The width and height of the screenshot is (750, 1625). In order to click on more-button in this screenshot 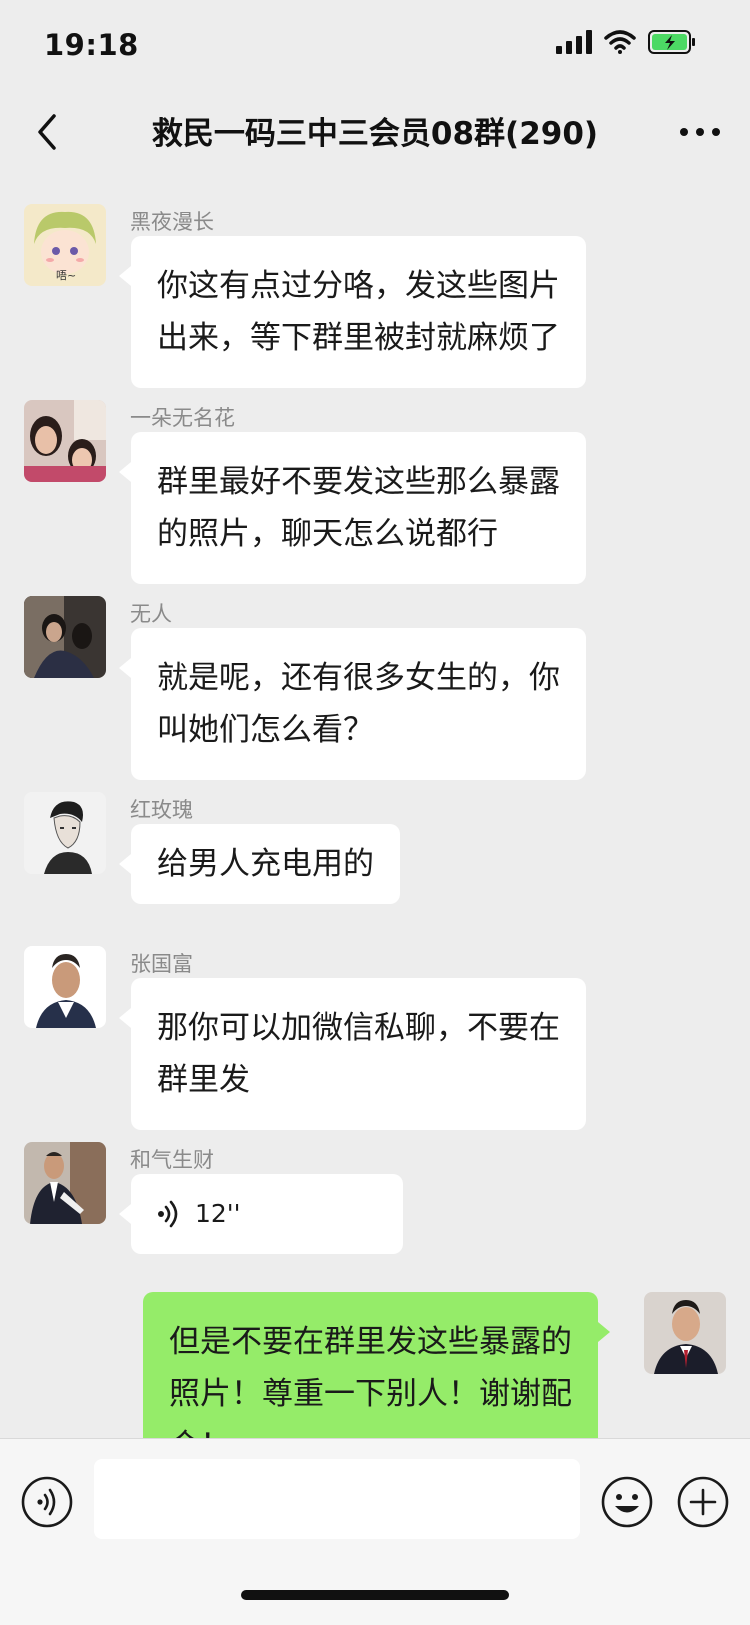, I will do `click(700, 132)`.